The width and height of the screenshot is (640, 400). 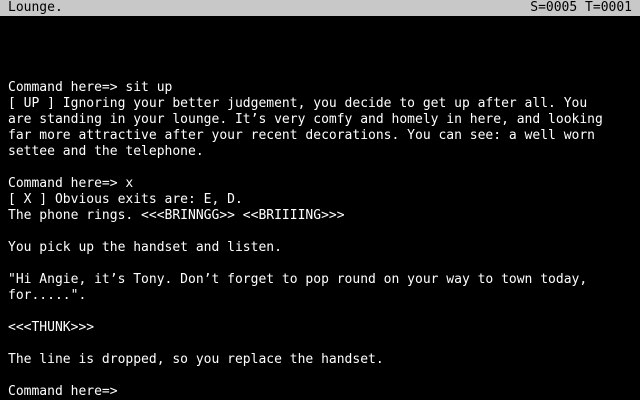 I want to click on command-echo-line: Command here=> sit up, so click(x=90, y=87).